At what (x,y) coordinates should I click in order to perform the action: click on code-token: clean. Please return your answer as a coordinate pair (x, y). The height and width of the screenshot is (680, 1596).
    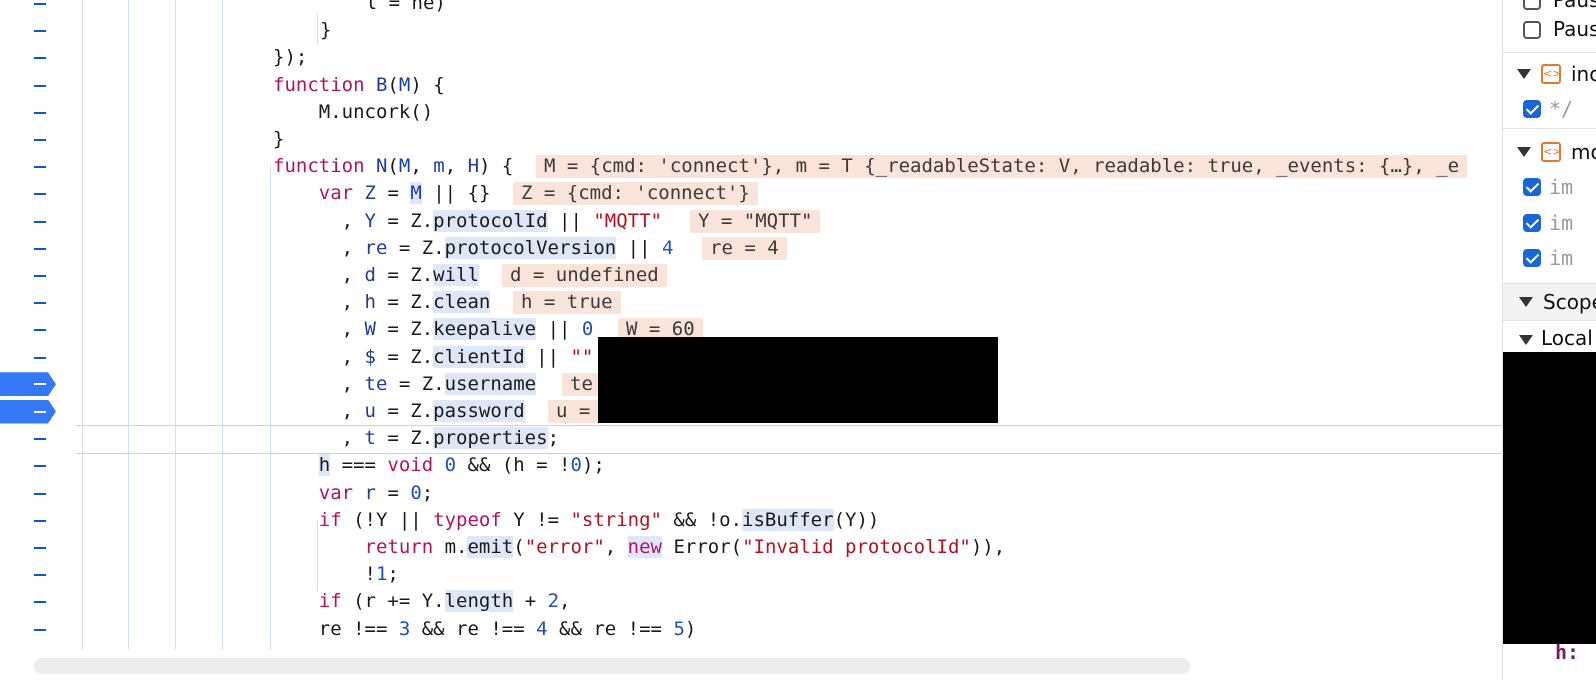
    Looking at the image, I should click on (462, 302).